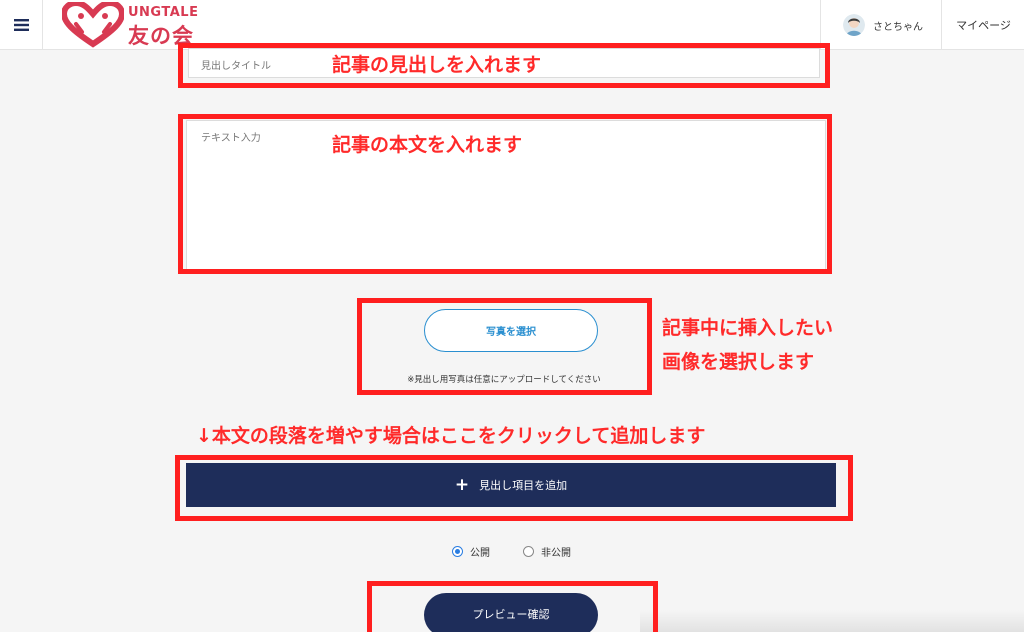 Image resolution: width=1024 pixels, height=632 pixels. I want to click on user-menu: さとちゃん, so click(881, 25).